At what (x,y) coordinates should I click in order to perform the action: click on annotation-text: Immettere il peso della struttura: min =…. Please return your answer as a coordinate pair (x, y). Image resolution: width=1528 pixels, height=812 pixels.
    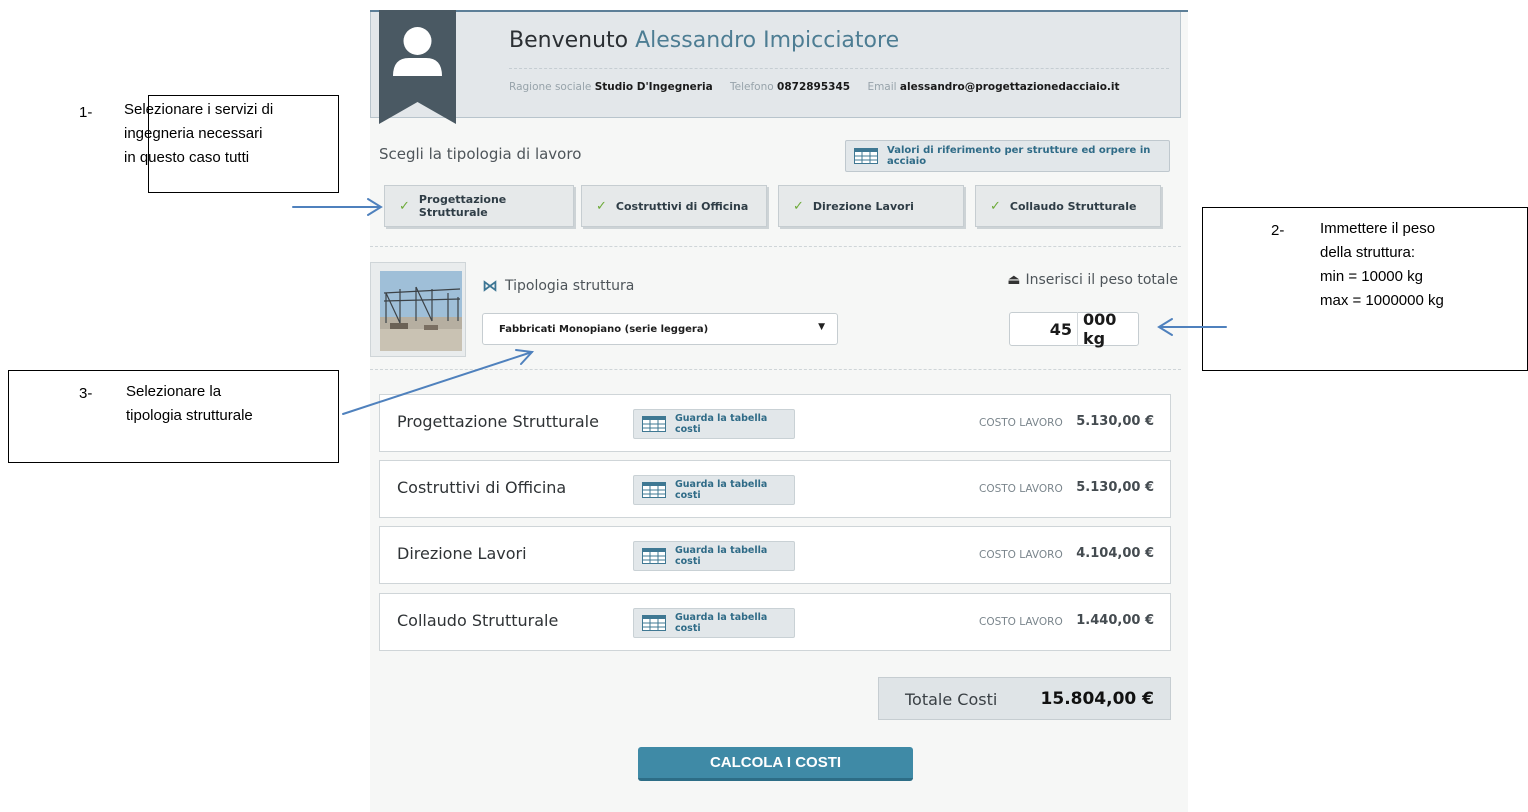
    Looking at the image, I should click on (1382, 265).